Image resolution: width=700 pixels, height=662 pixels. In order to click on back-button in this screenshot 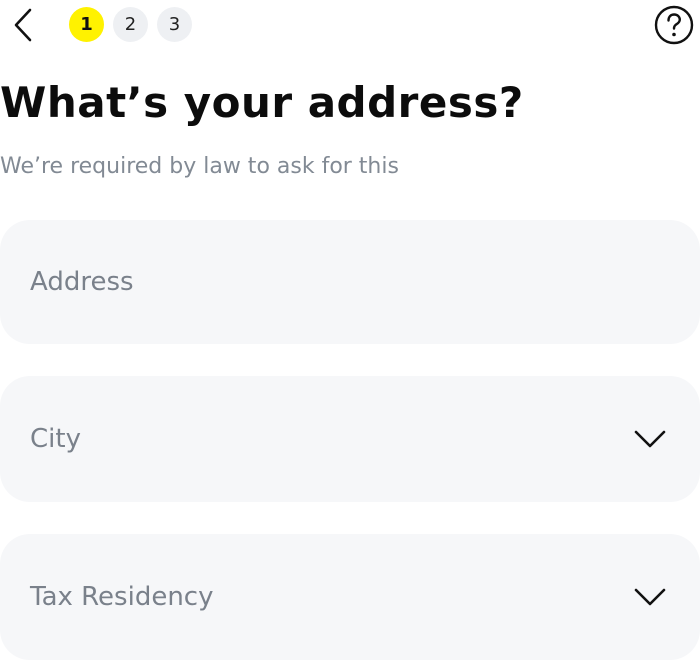, I will do `click(23, 25)`.